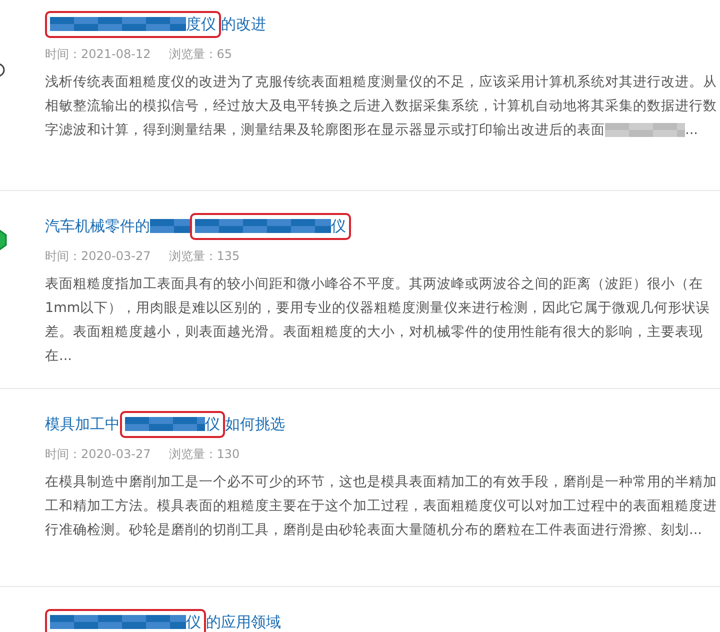 The width and height of the screenshot is (720, 632). What do you see at coordinates (204, 256) in the screenshot?
I see `view-count: 浏览量：135` at bounding box center [204, 256].